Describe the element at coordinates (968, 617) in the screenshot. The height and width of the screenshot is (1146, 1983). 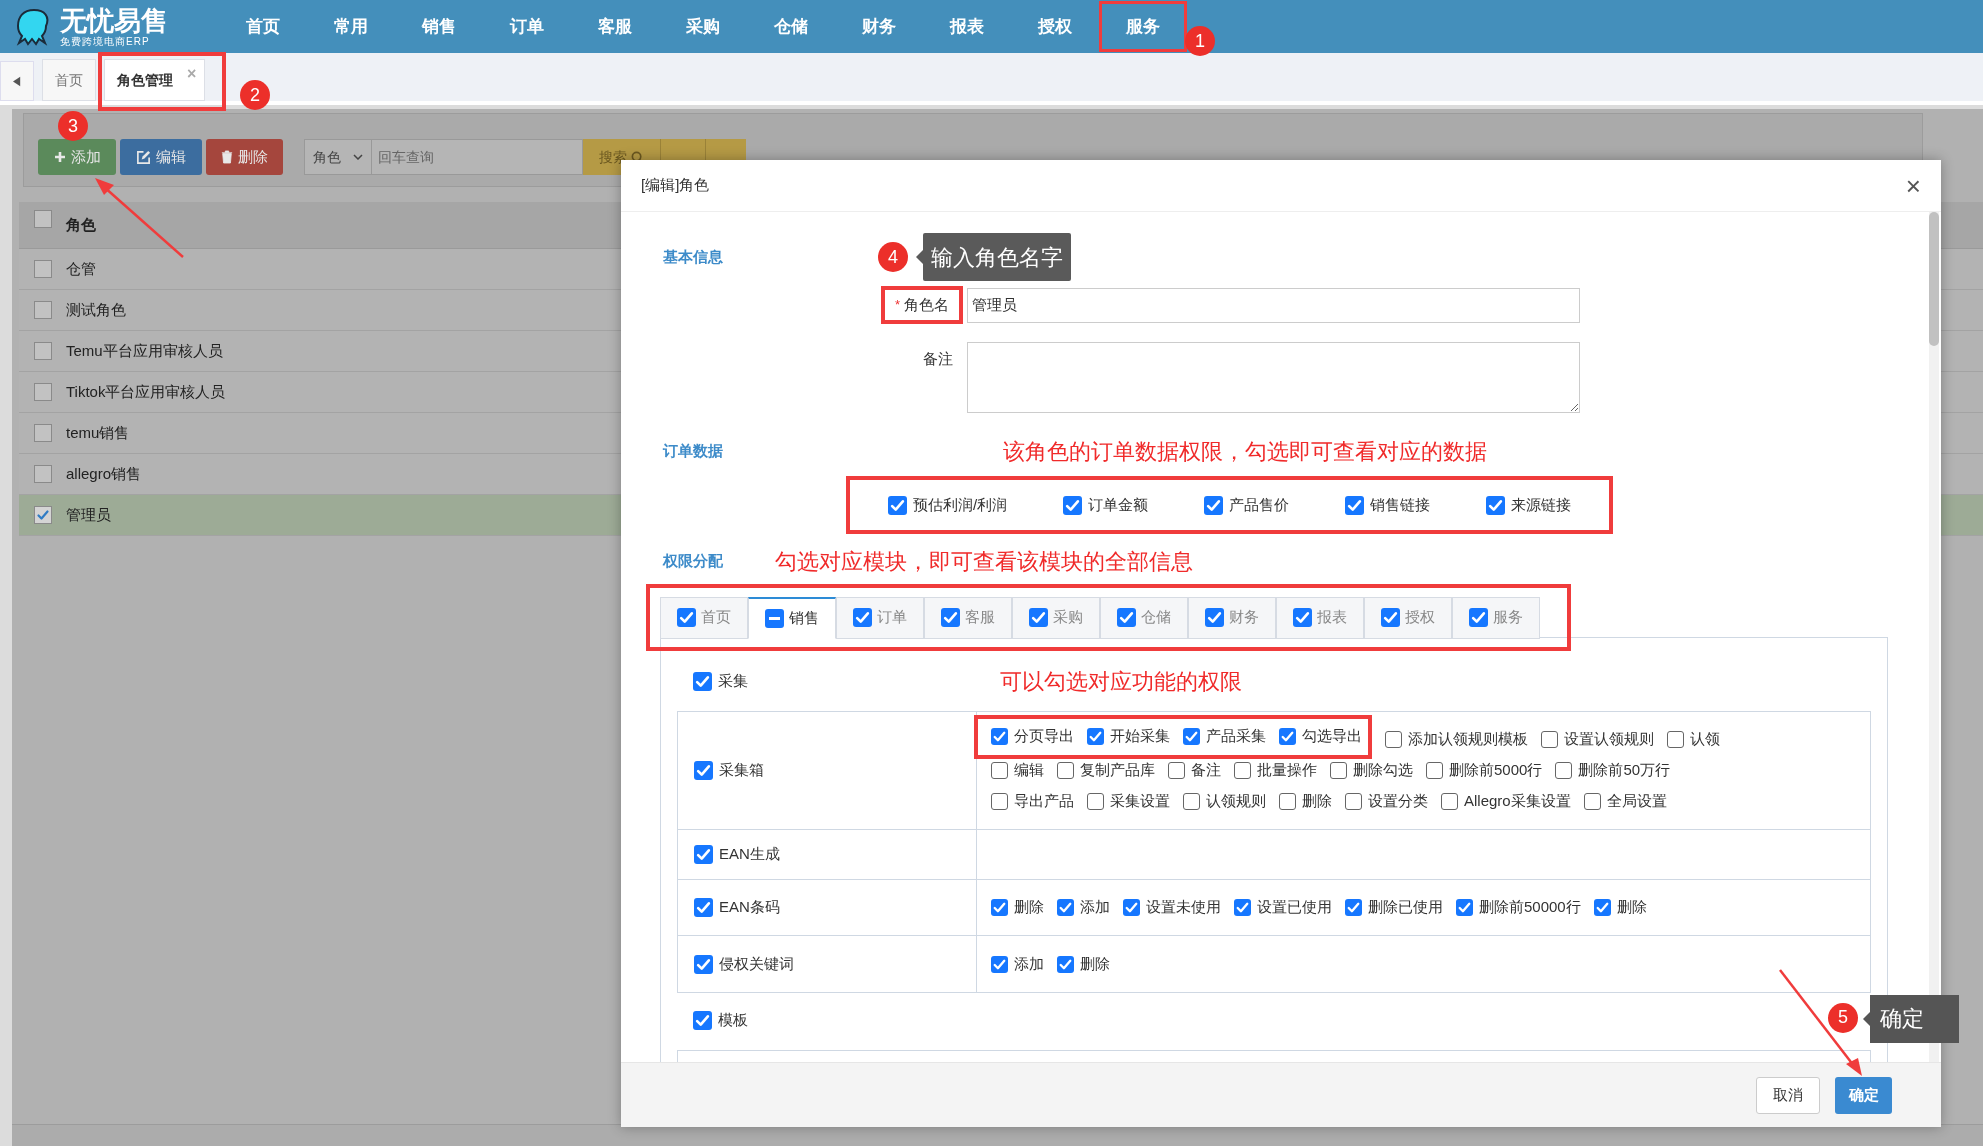
I see `permission-tab: 客服` at that location.